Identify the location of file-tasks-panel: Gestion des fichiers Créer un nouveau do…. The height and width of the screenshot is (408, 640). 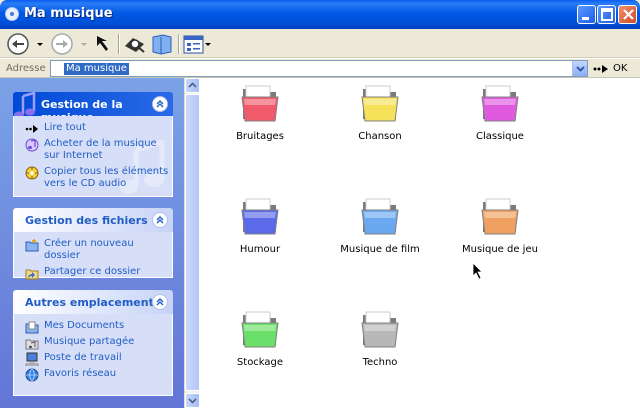
(93, 244).